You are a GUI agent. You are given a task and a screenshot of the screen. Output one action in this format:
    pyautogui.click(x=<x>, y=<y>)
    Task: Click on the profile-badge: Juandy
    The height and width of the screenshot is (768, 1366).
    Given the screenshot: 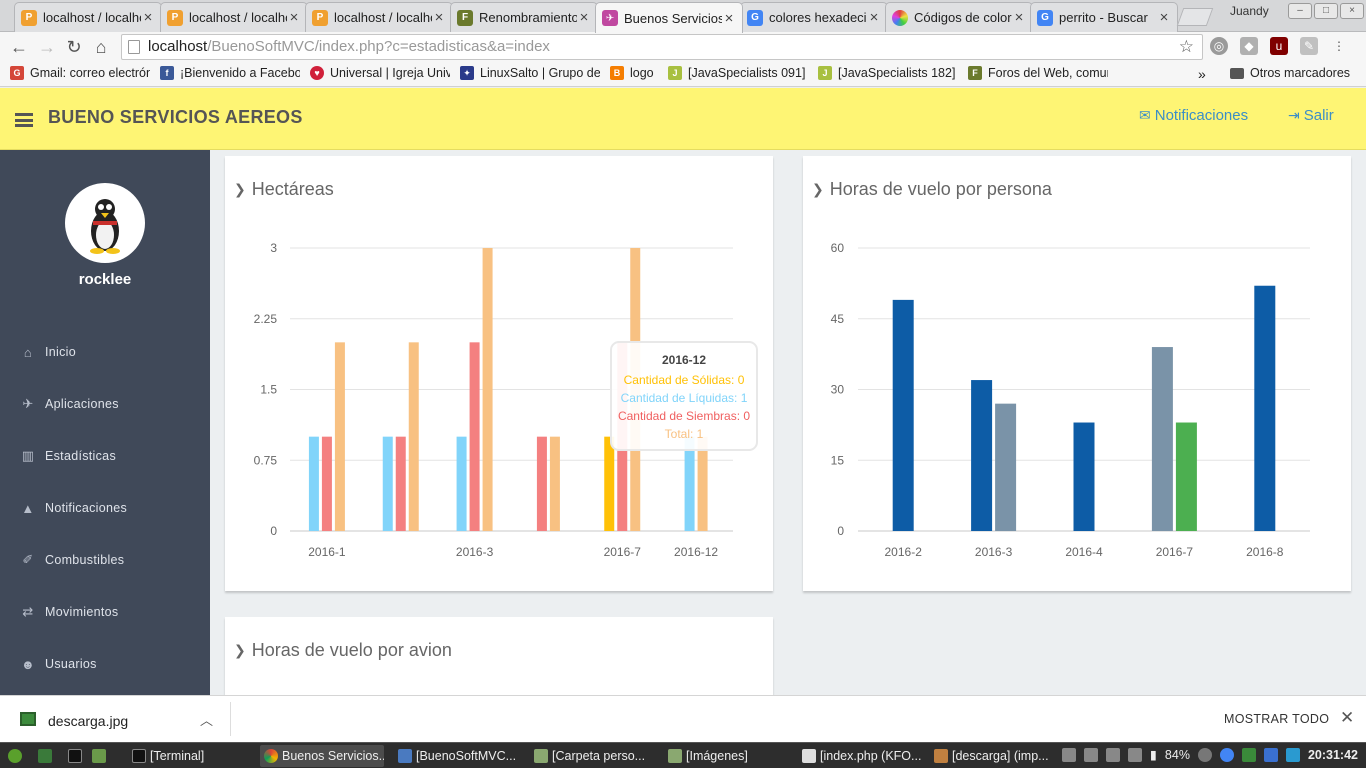 What is the action you would take?
    pyautogui.click(x=1249, y=11)
    